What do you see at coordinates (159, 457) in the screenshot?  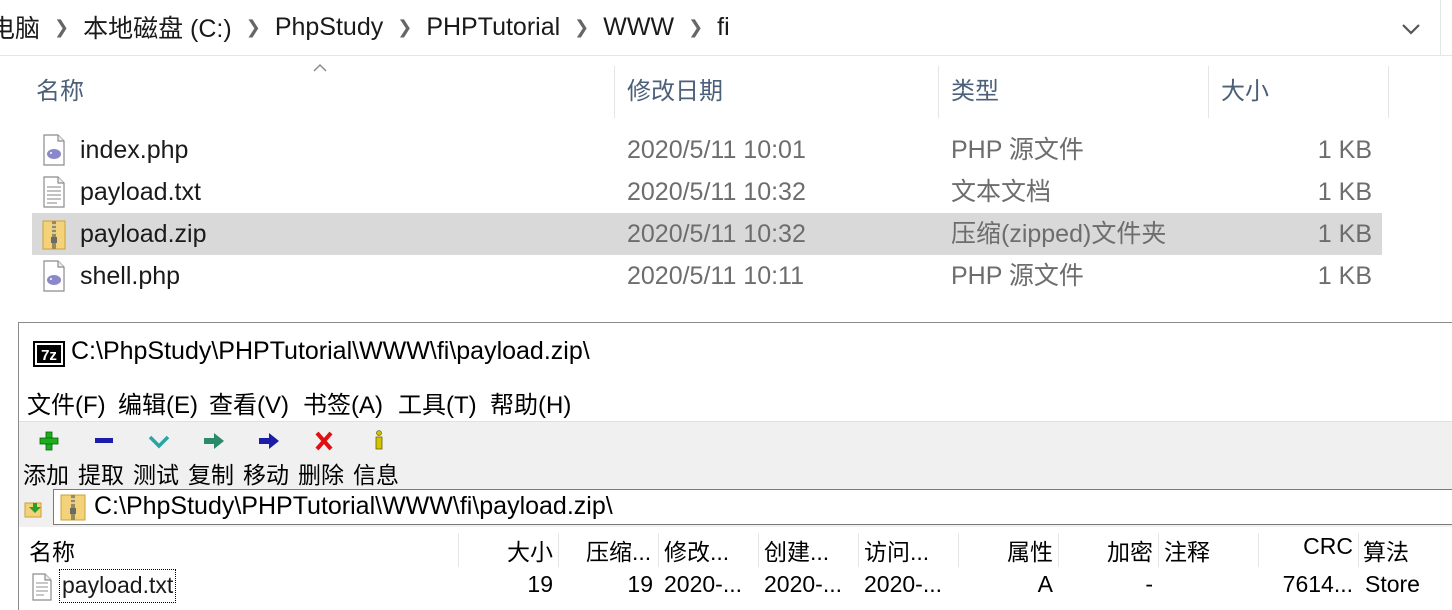 I see `test-button: 测试` at bounding box center [159, 457].